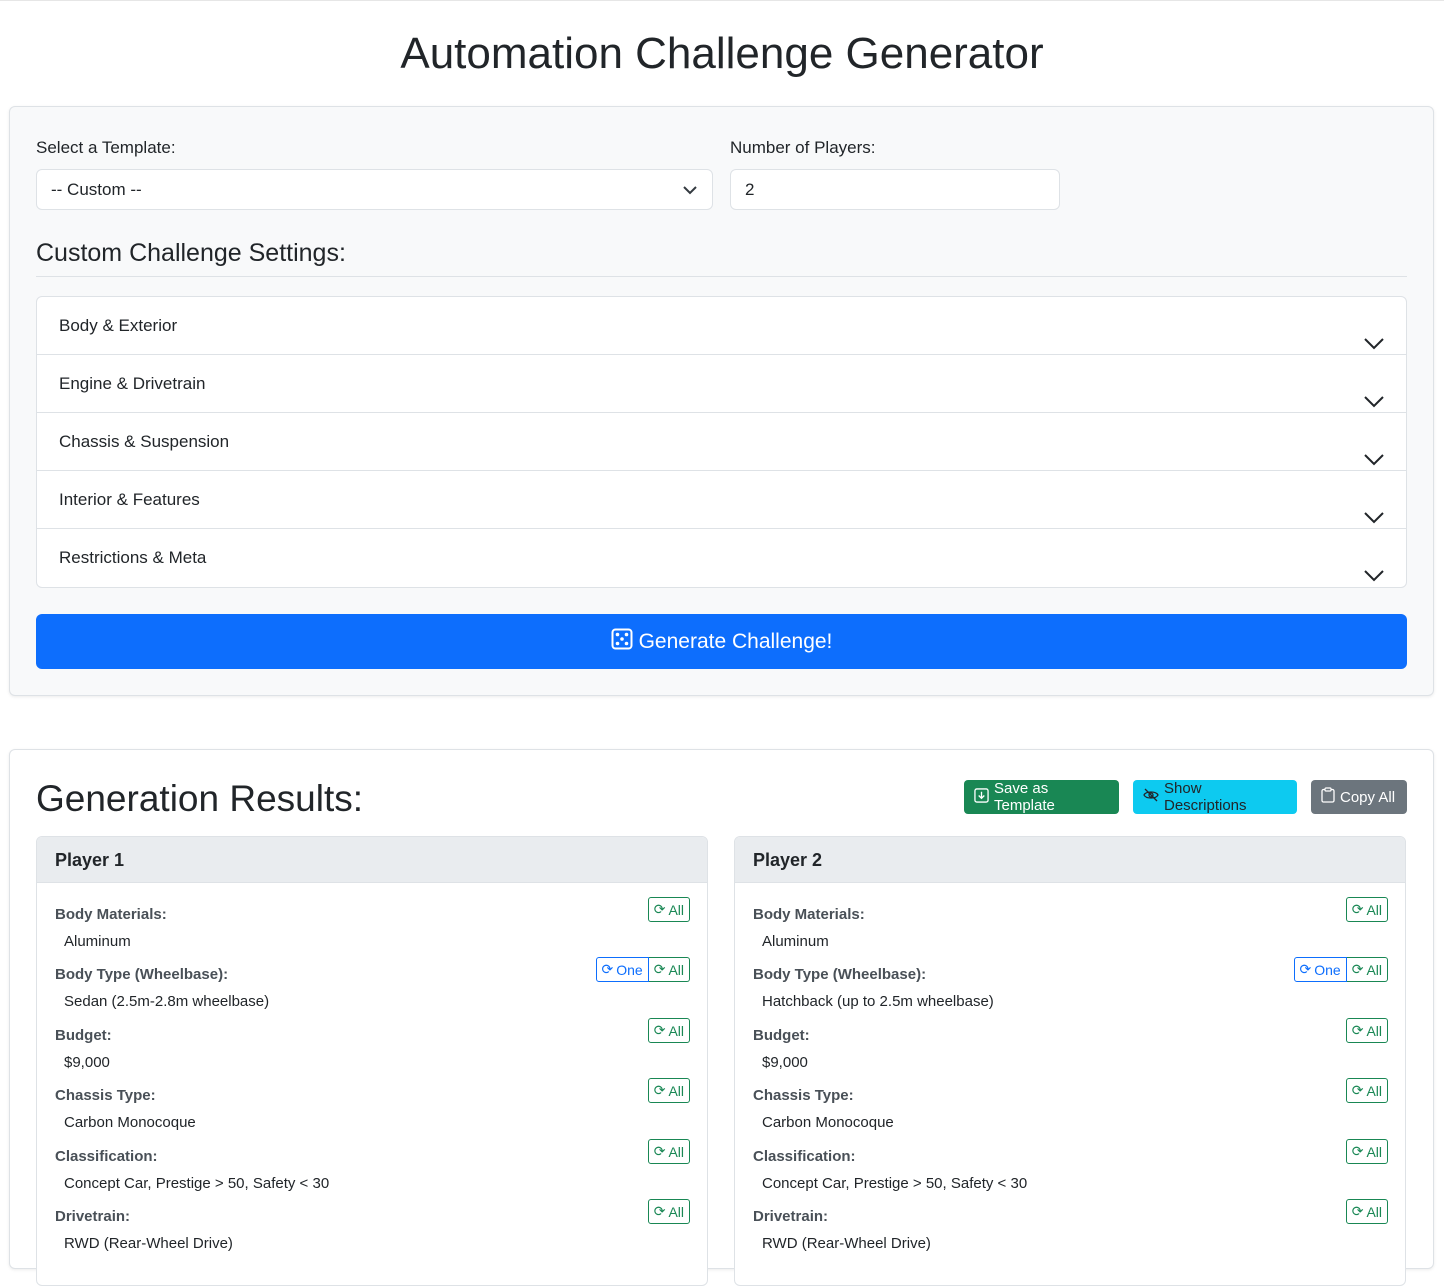 Image resolution: width=1444 pixels, height=1286 pixels. Describe the element at coordinates (878, 1001) in the screenshot. I see `row-value: Hatchback (up to 2.5m wheelbase)` at that location.